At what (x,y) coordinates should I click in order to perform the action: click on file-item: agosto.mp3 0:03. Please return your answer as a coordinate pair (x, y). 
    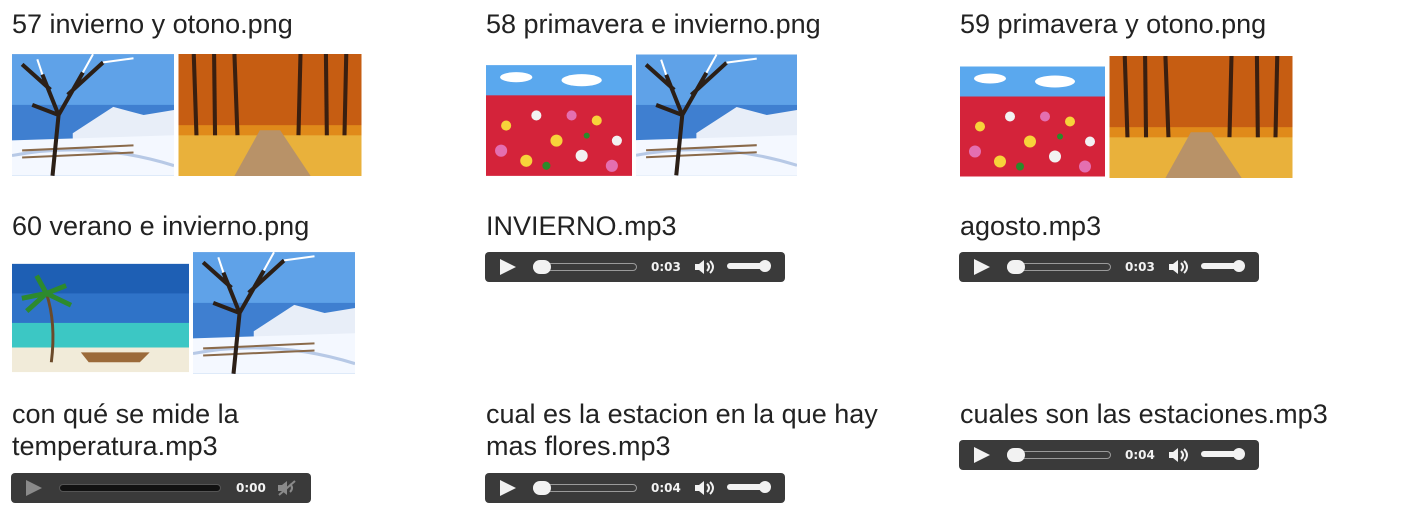
    Looking at the image, I should click on (1179, 246).